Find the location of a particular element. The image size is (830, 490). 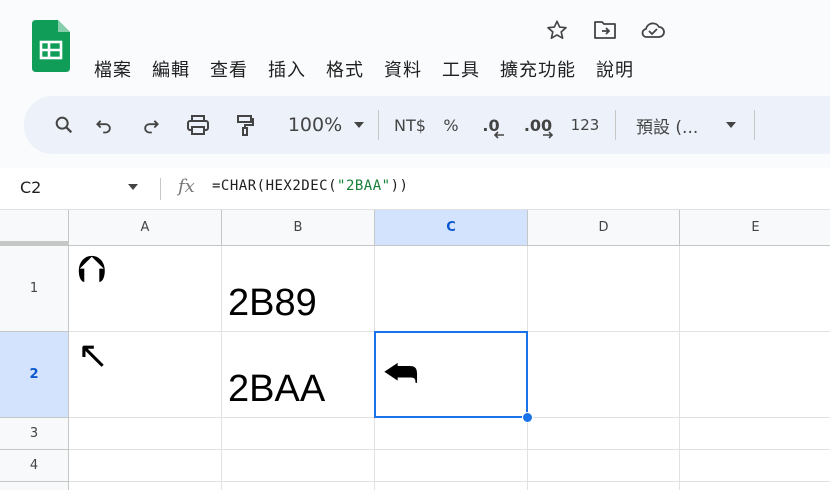

more-formats-button: 123 is located at coordinates (585, 125).